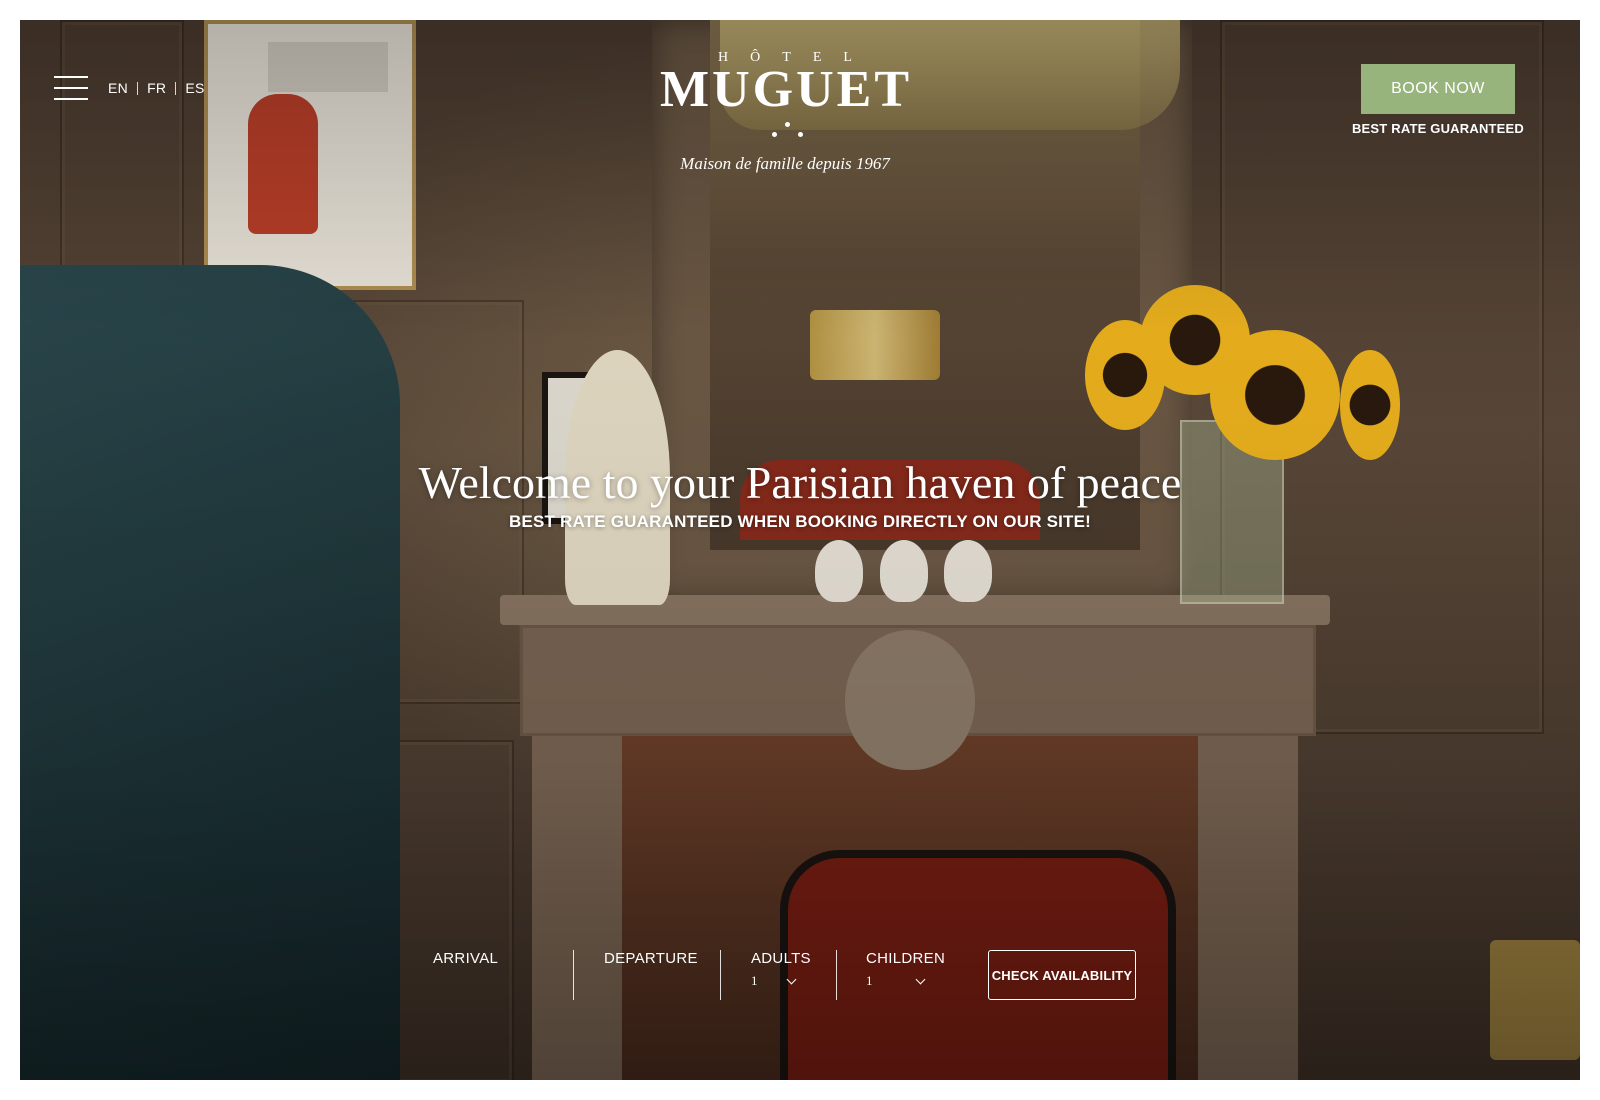 The image size is (1600, 1100). Describe the element at coordinates (786, 89) in the screenshot. I see `logo-name: MUGUET` at that location.